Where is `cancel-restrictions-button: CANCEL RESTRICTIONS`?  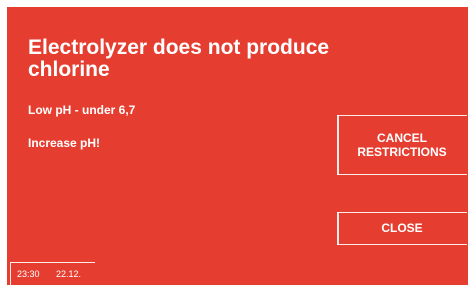 cancel-restrictions-button: CANCEL RESTRICTIONS is located at coordinates (402, 145).